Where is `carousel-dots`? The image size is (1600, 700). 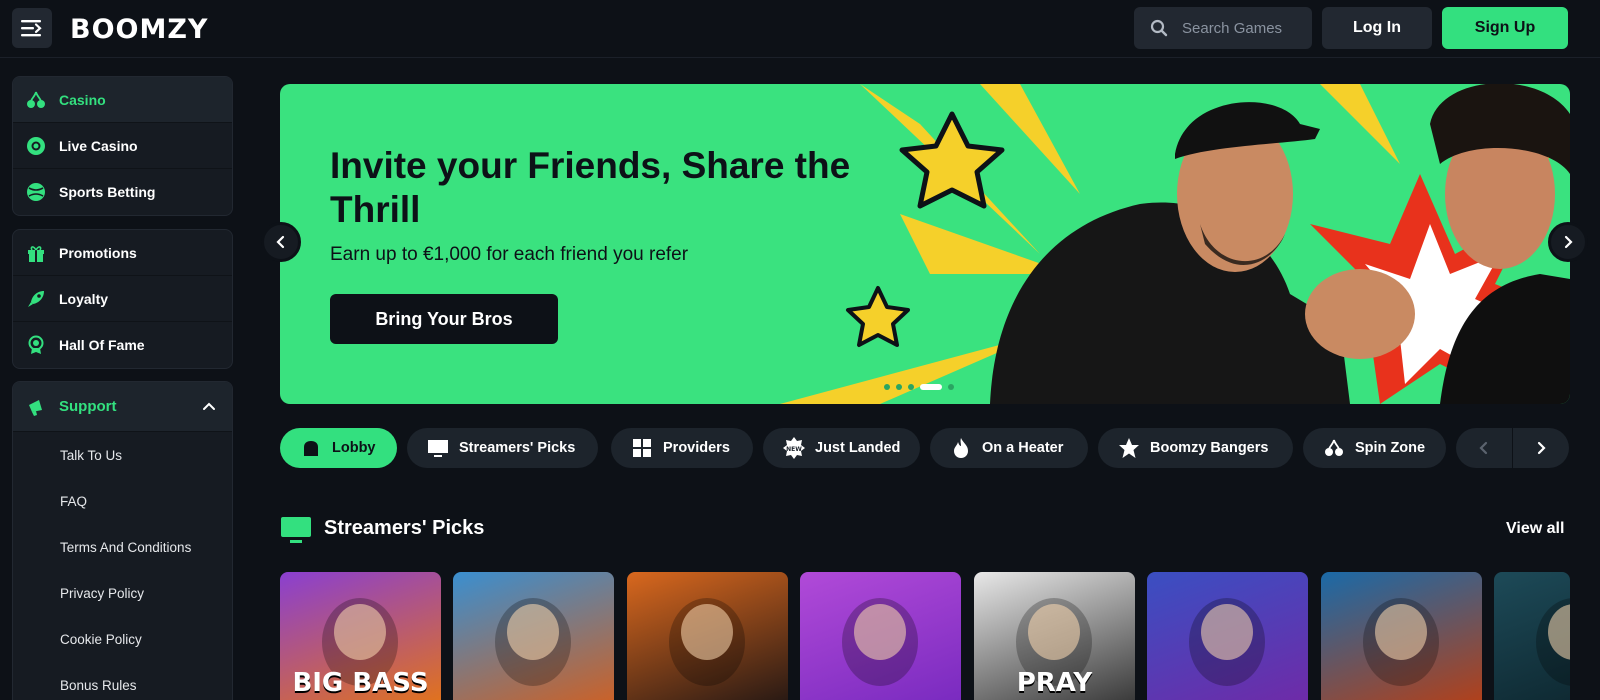 carousel-dots is located at coordinates (919, 387).